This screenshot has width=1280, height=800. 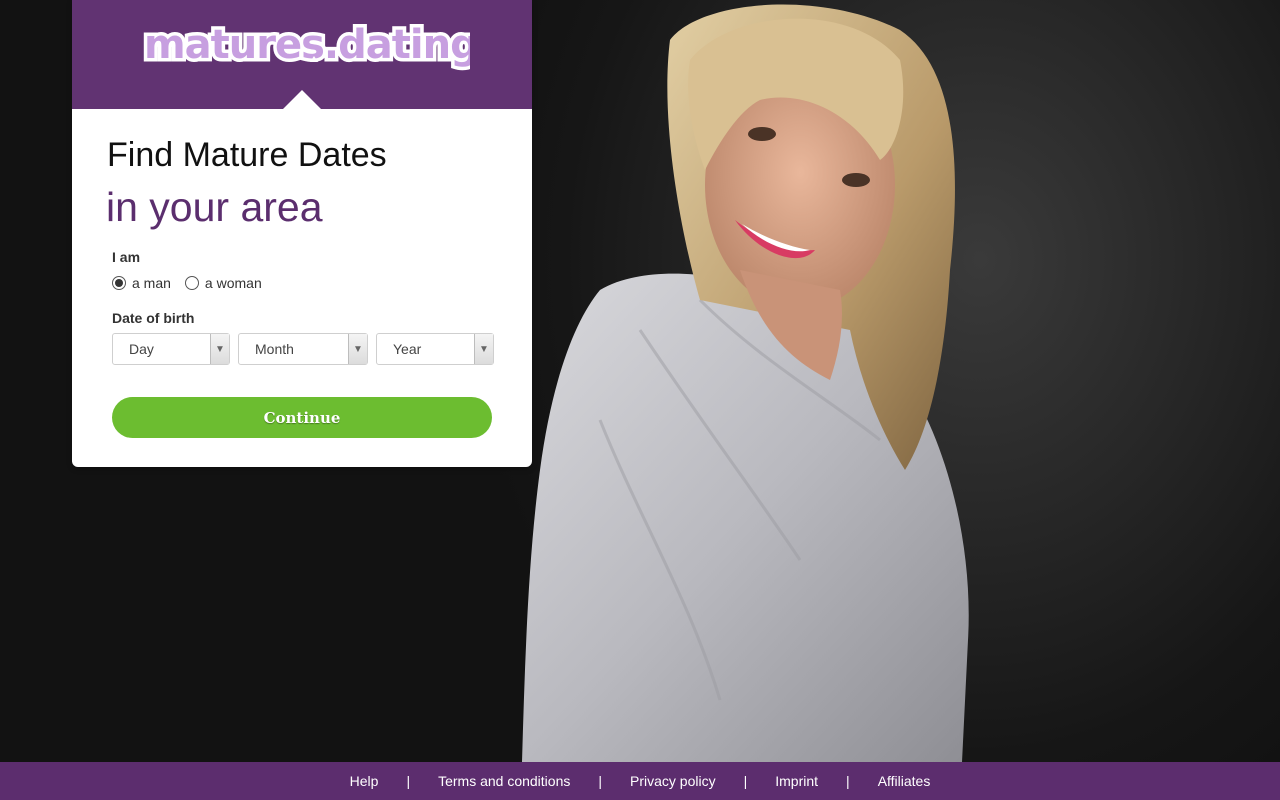 I want to click on footer-link-terms: Terms and conditions, so click(x=504, y=781).